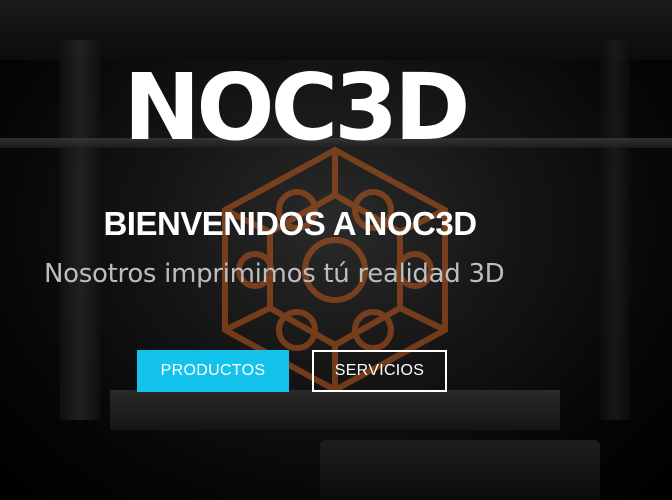 Image resolution: width=672 pixels, height=500 pixels. Describe the element at coordinates (274, 274) in the screenshot. I see `hero-tagline: Nosotros imprimimos tú realidad 3D` at that location.